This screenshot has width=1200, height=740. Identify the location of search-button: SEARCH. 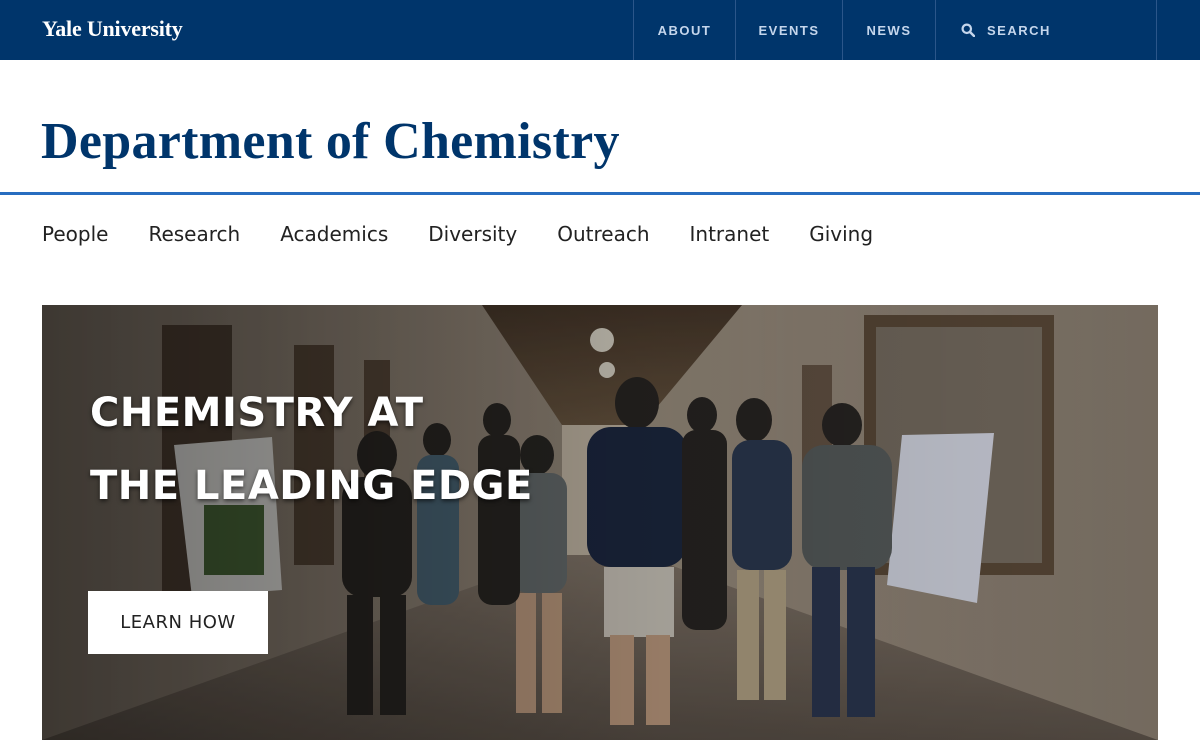
(1046, 30).